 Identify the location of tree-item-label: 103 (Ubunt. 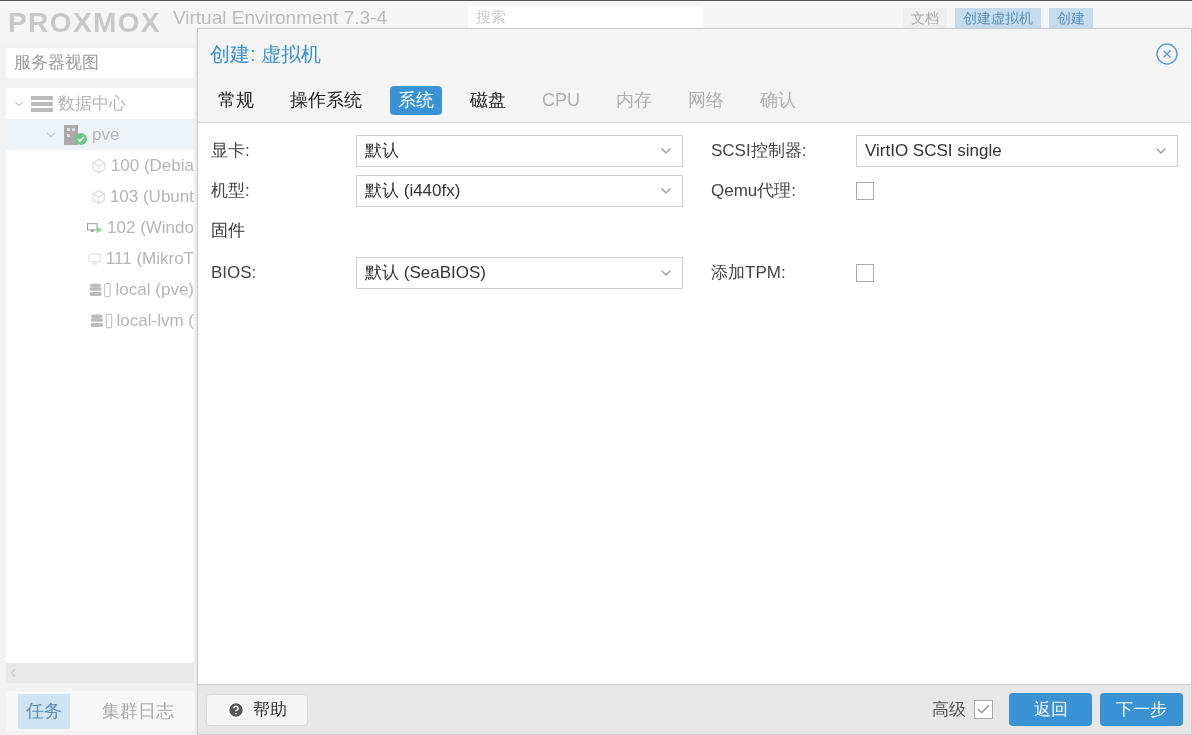
(151, 196).